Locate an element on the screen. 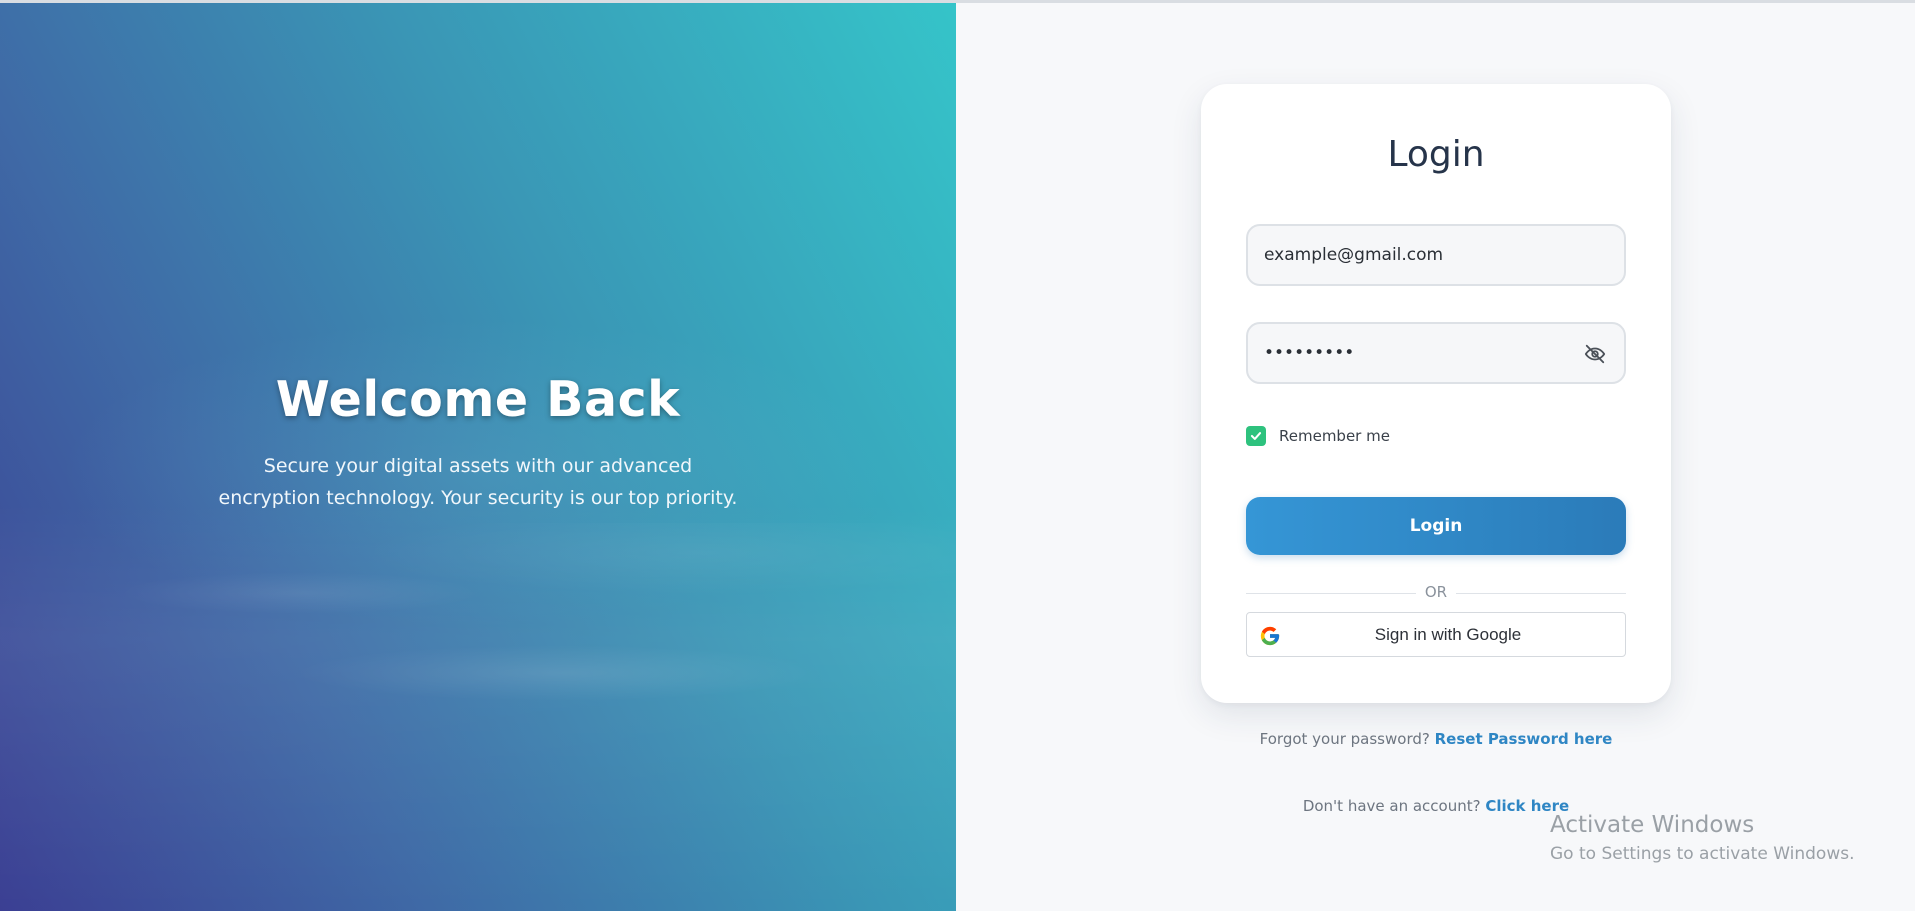  remember-me-option: Remember me is located at coordinates (1318, 436).